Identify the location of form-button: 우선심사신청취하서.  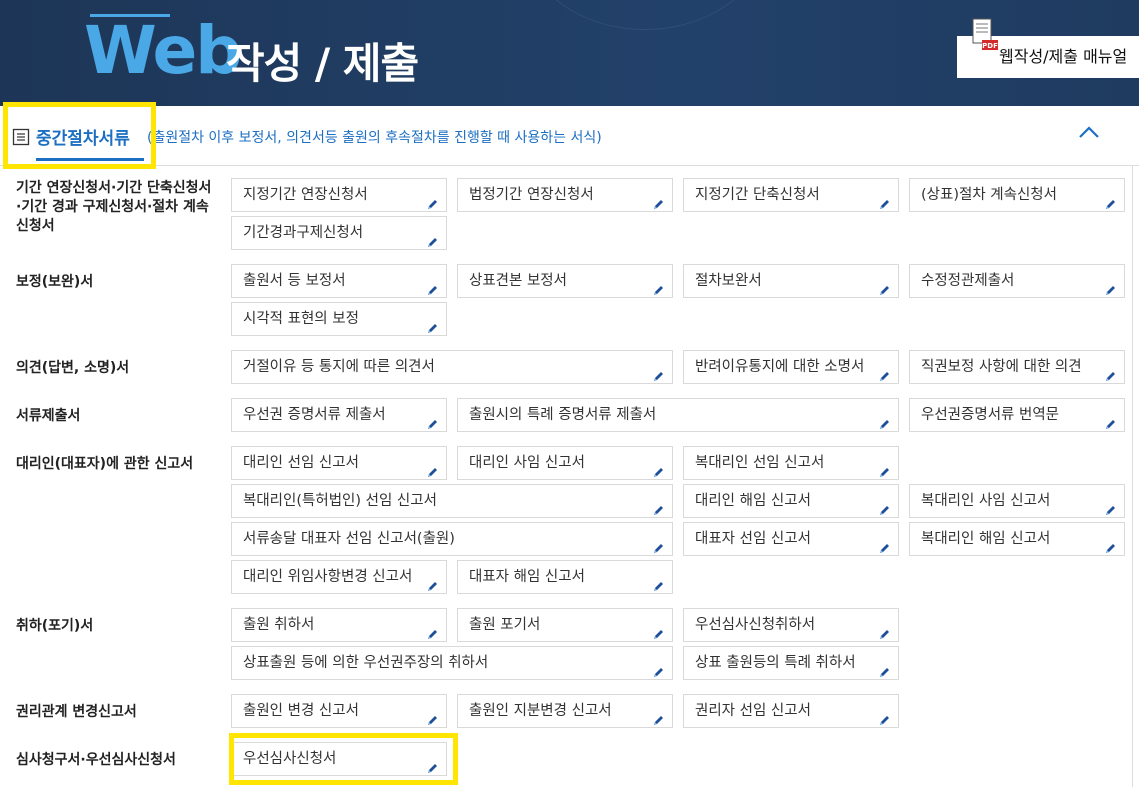
(791, 625).